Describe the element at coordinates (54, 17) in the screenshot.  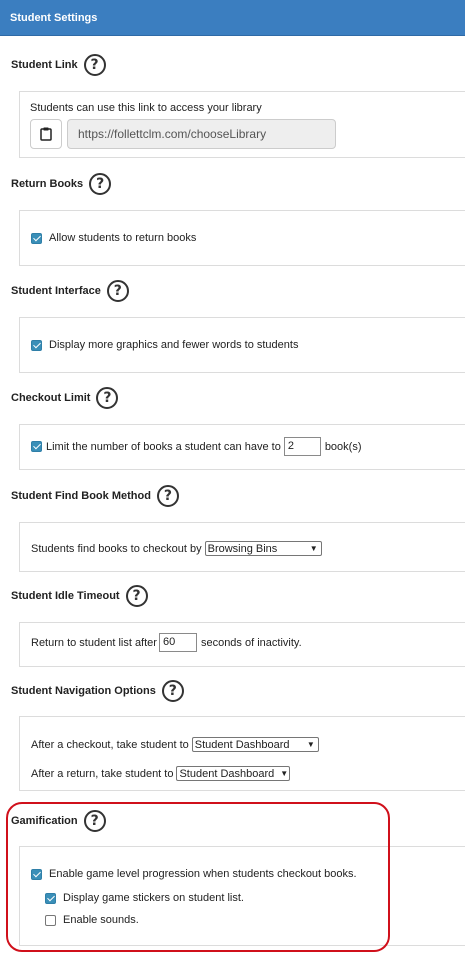
I see `page-title: Student Settings` at that location.